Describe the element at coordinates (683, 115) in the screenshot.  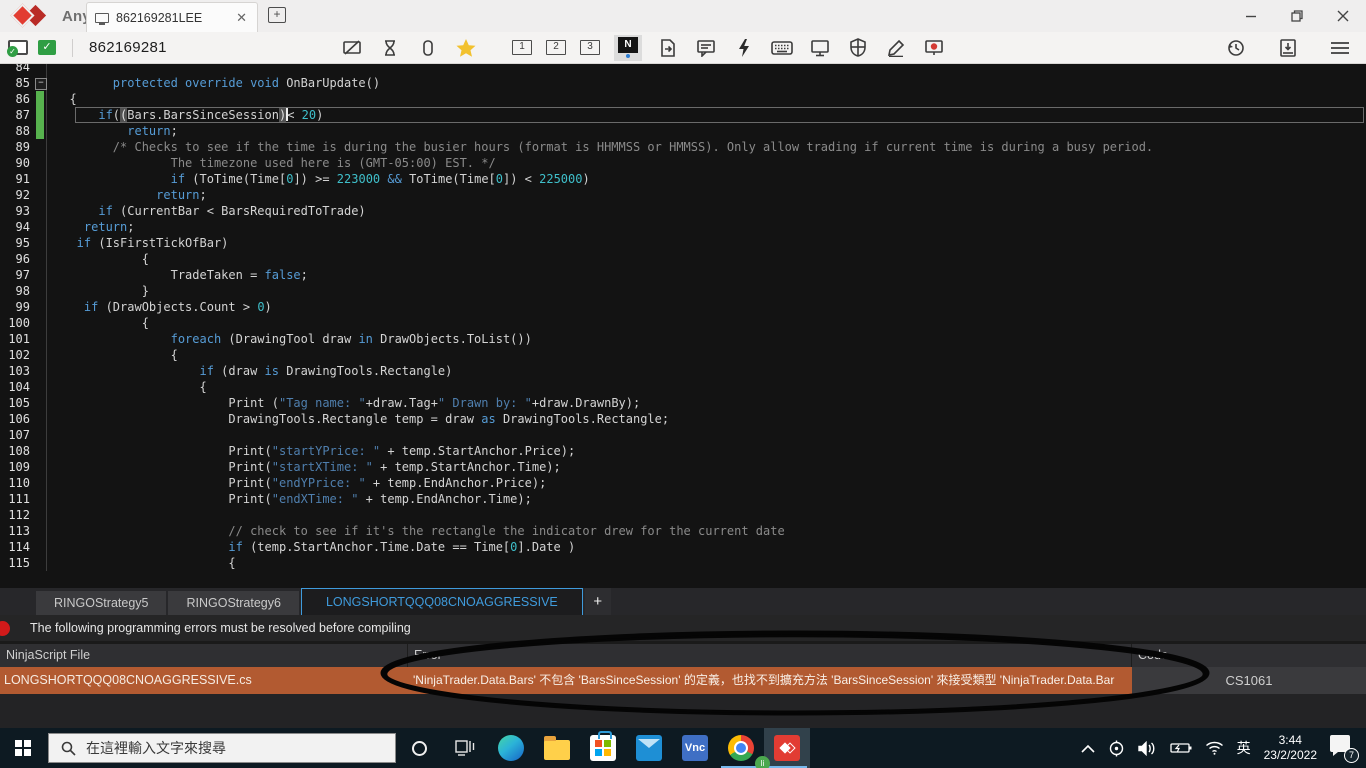
I see `code-line: 87 if((Bars.BarsSinceSession)< 20)` at that location.